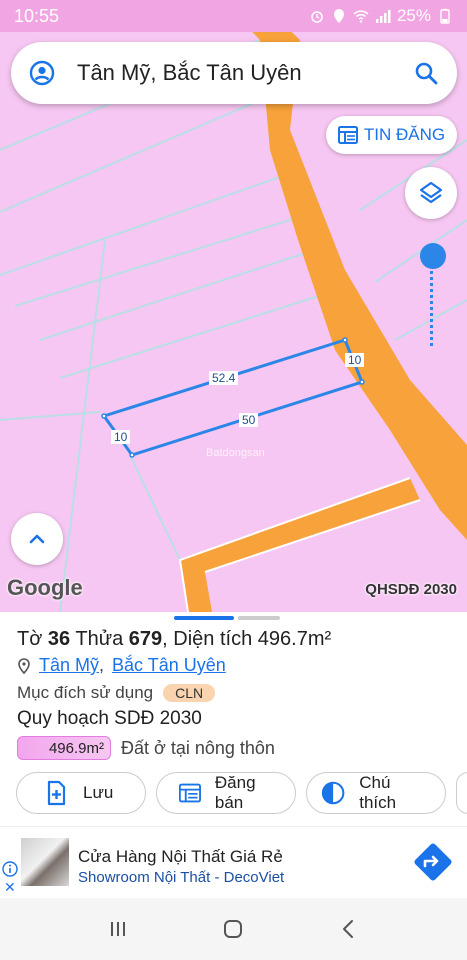 The height and width of the screenshot is (960, 467). I want to click on tin-dang-label: TIN ĐĂNG, so click(404, 134).